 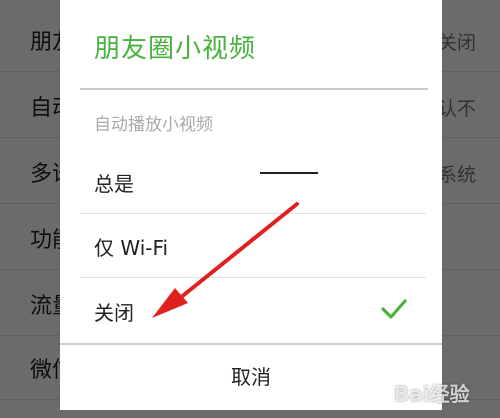 What do you see at coordinates (254, 89) in the screenshot?
I see `title-divider` at bounding box center [254, 89].